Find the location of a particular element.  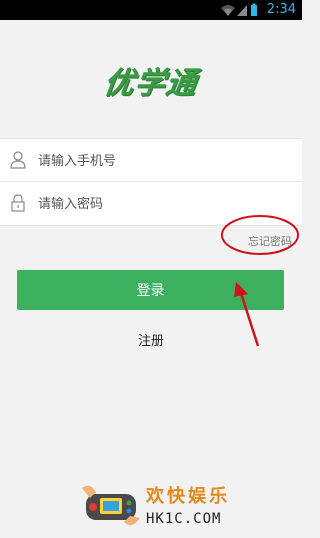

watermark: 欢快娱乐 HK1C.COM is located at coordinates (160, 506).